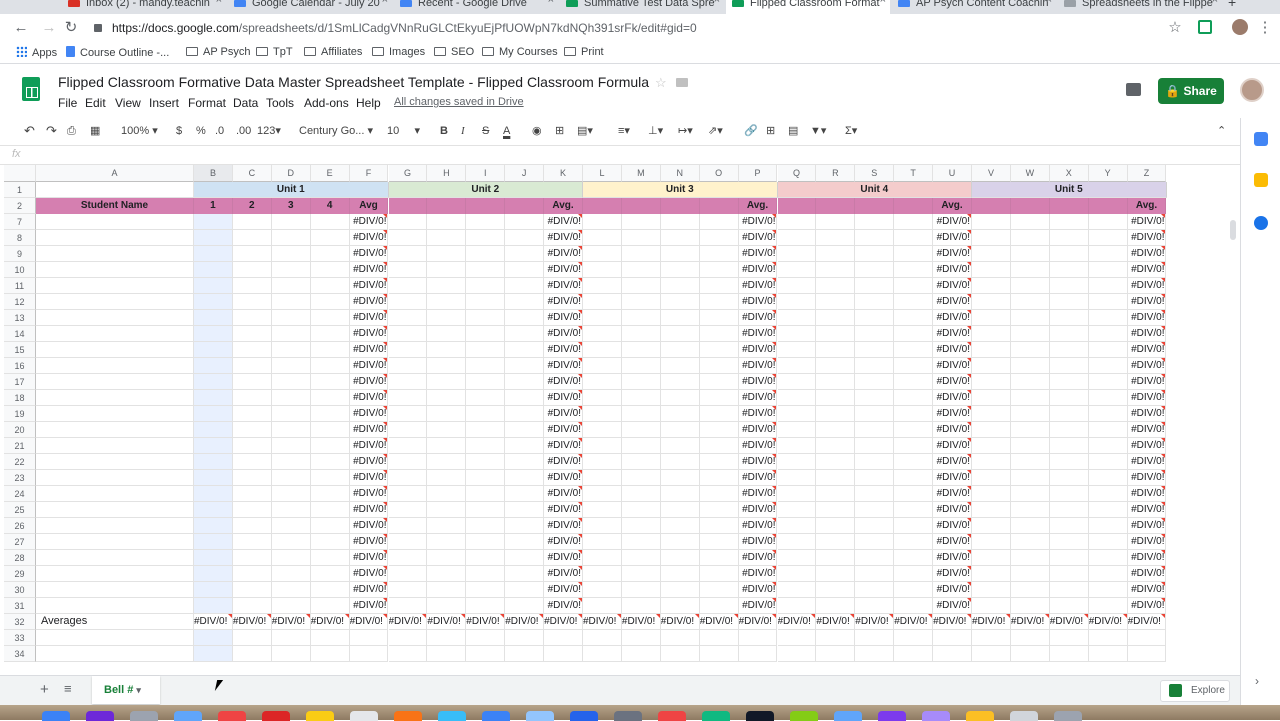 The height and width of the screenshot is (721, 1280). What do you see at coordinates (1195, 691) in the screenshot?
I see `explore-button: Explore` at bounding box center [1195, 691].